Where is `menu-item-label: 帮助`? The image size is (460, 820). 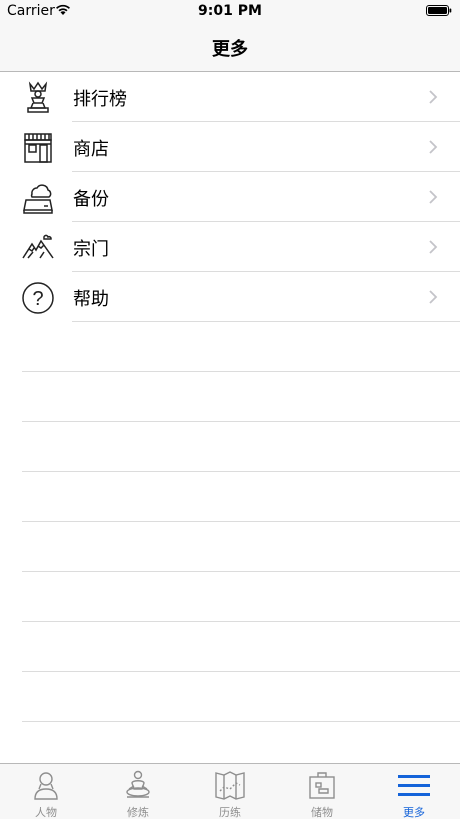
menu-item-label: 帮助 is located at coordinates (91, 299).